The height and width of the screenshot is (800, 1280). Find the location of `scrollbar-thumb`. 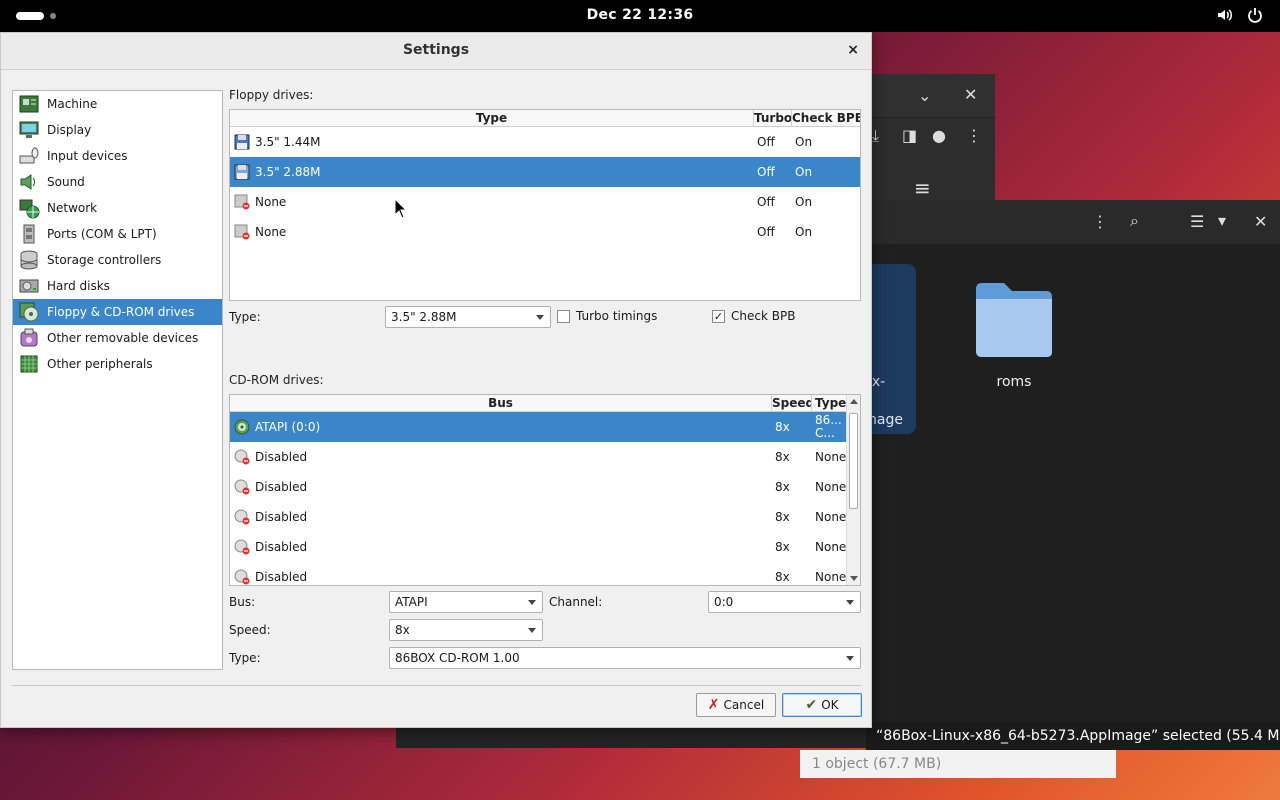

scrollbar-thumb is located at coordinates (853, 461).